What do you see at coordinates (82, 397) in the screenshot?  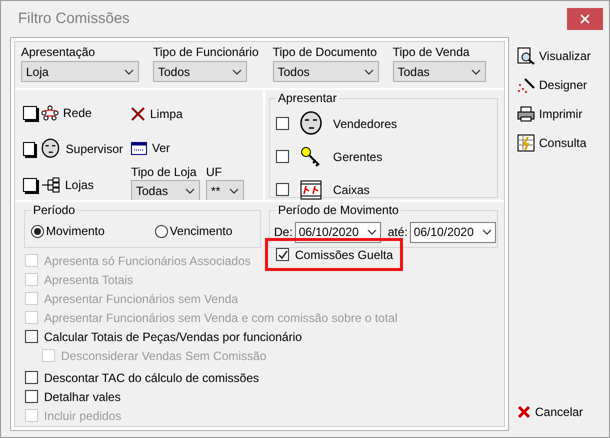 I see `checkbox-label: Detalhar vales` at bounding box center [82, 397].